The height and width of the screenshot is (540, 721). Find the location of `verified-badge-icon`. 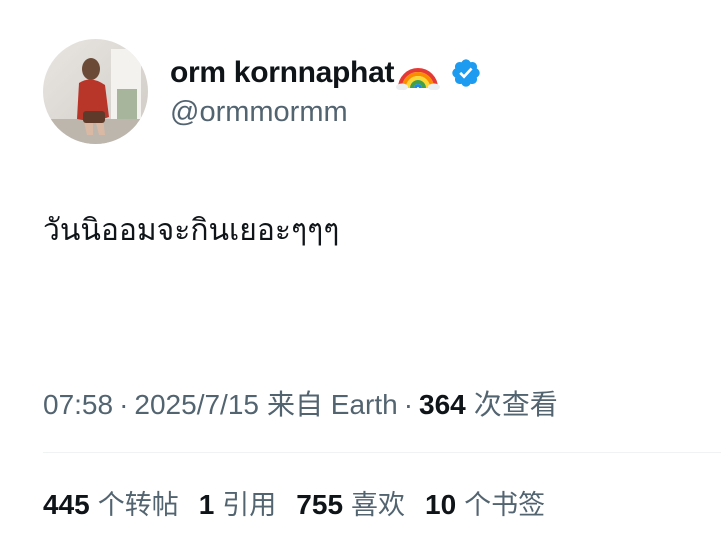

verified-badge-icon is located at coordinates (466, 73).